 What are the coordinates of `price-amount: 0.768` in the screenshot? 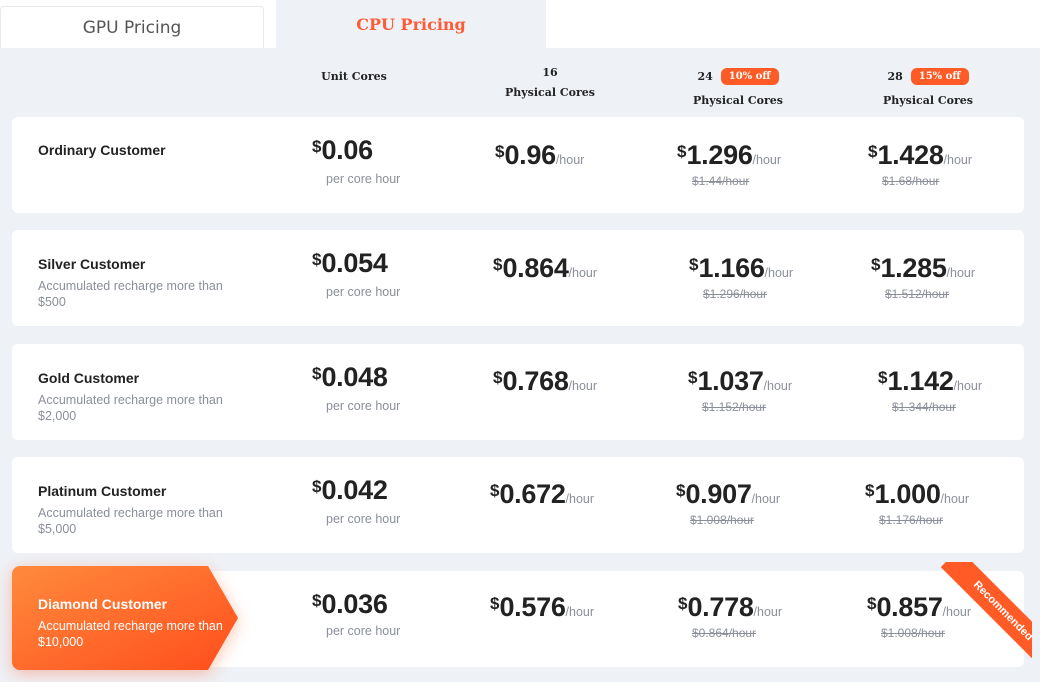 It's located at (535, 381).